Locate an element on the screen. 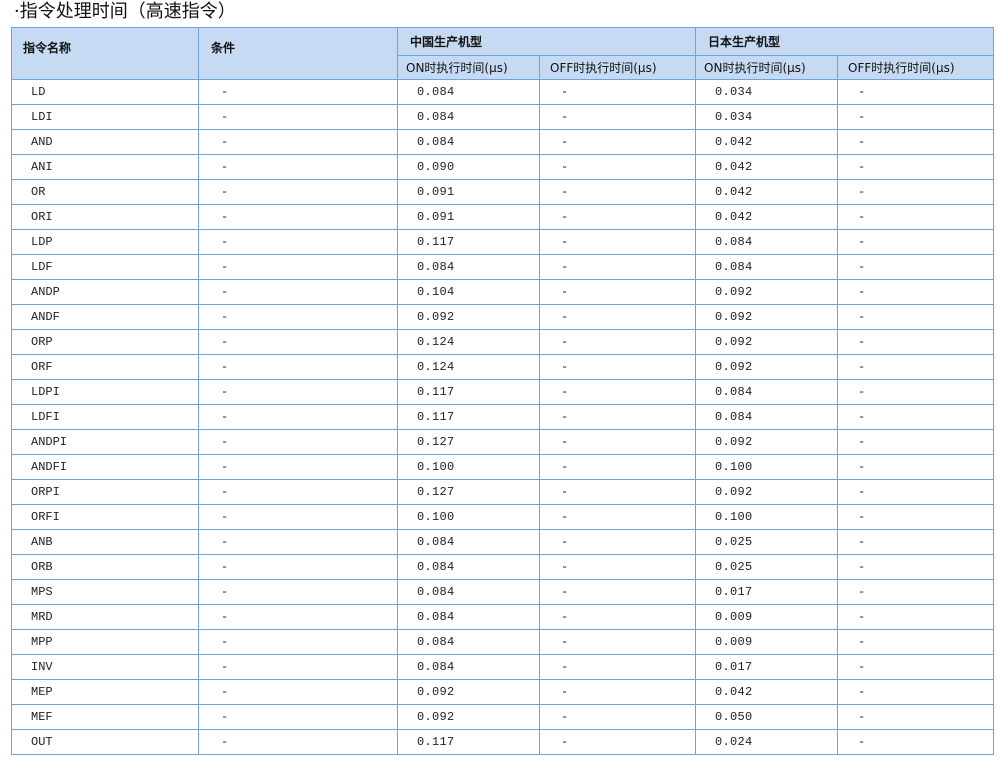 The height and width of the screenshot is (757, 999). instruction-cell: LDFI is located at coordinates (105, 417).